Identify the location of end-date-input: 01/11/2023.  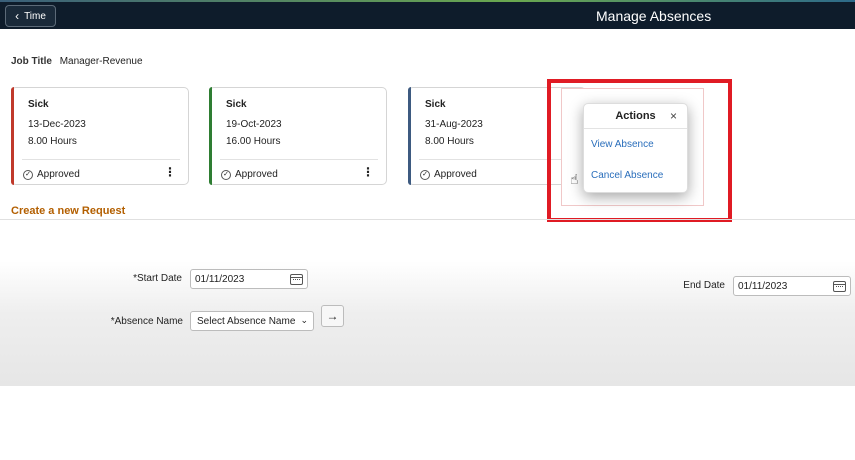
(792, 286).